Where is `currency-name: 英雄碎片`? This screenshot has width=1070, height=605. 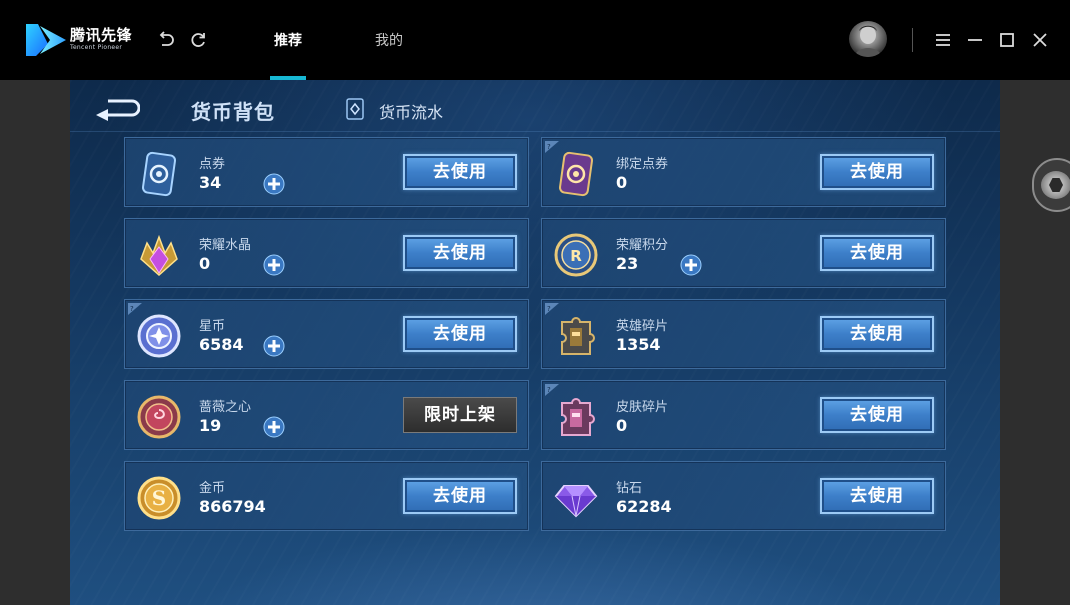
currency-name: 英雄碎片 is located at coordinates (642, 326).